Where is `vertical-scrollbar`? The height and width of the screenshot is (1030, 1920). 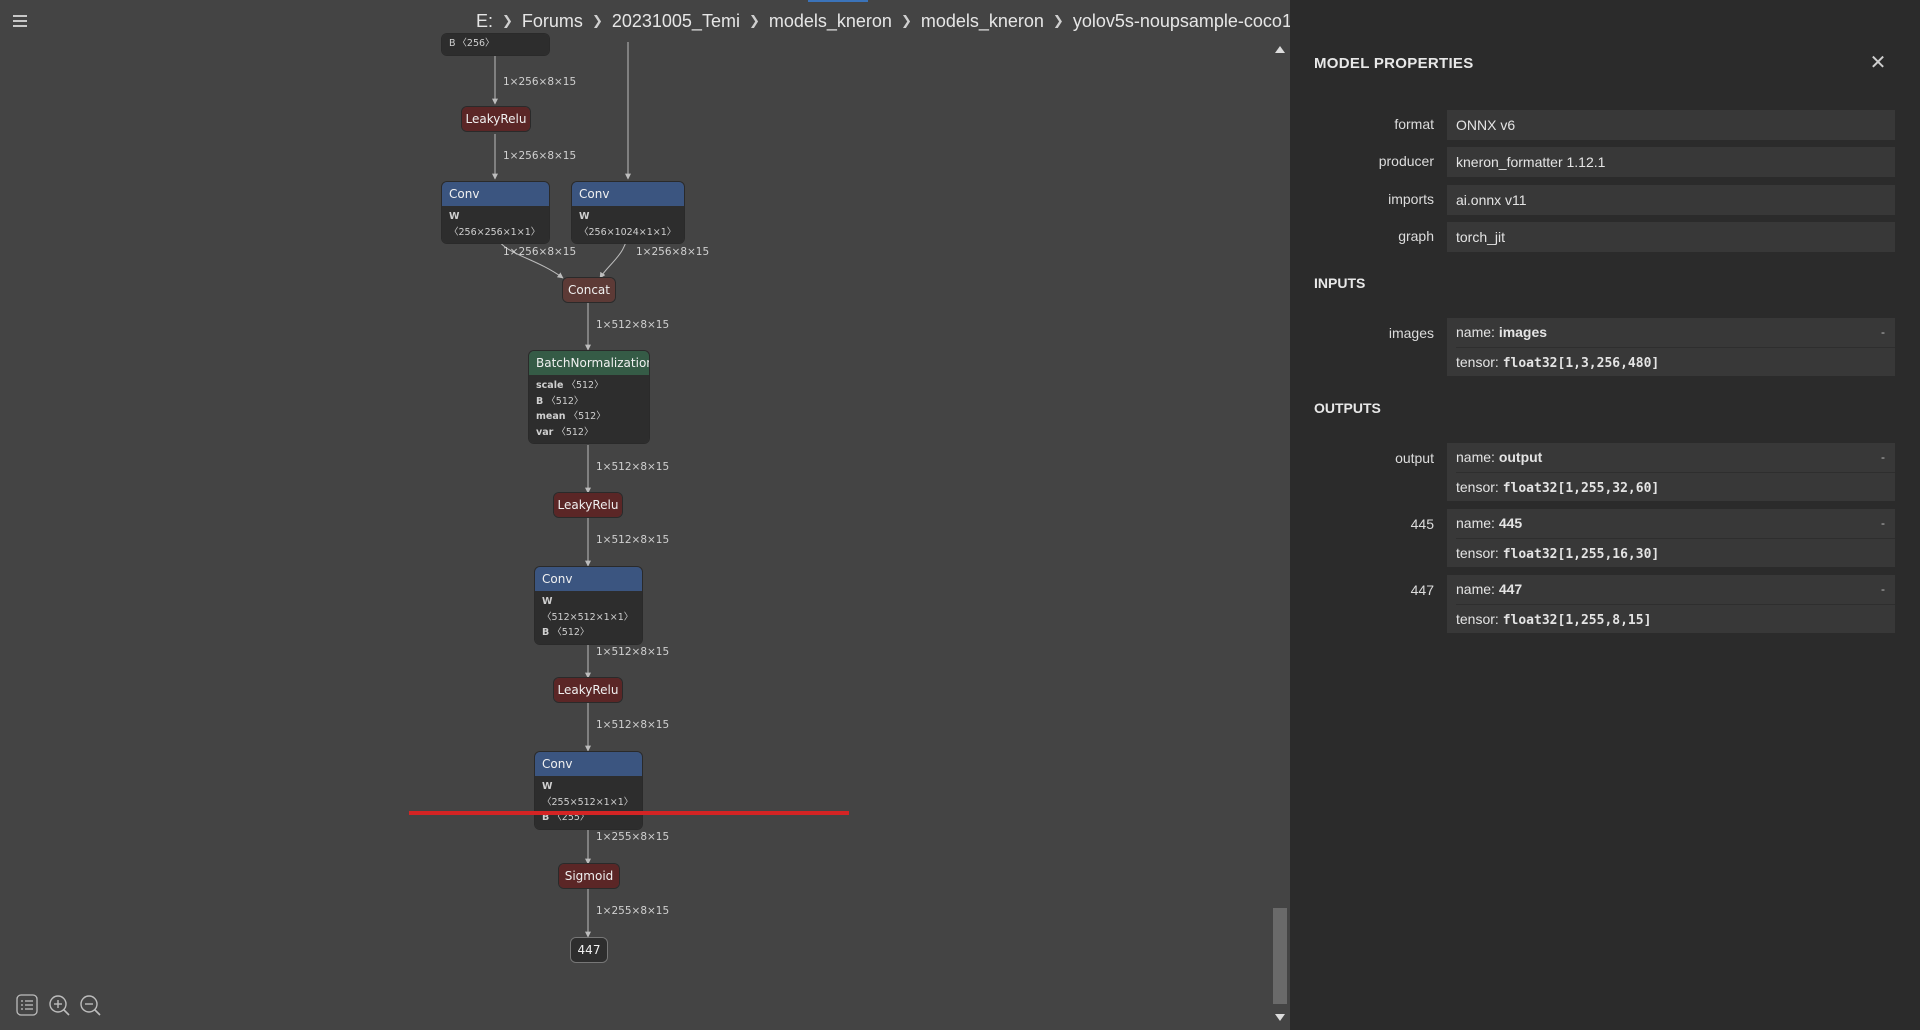 vertical-scrollbar is located at coordinates (1280, 536).